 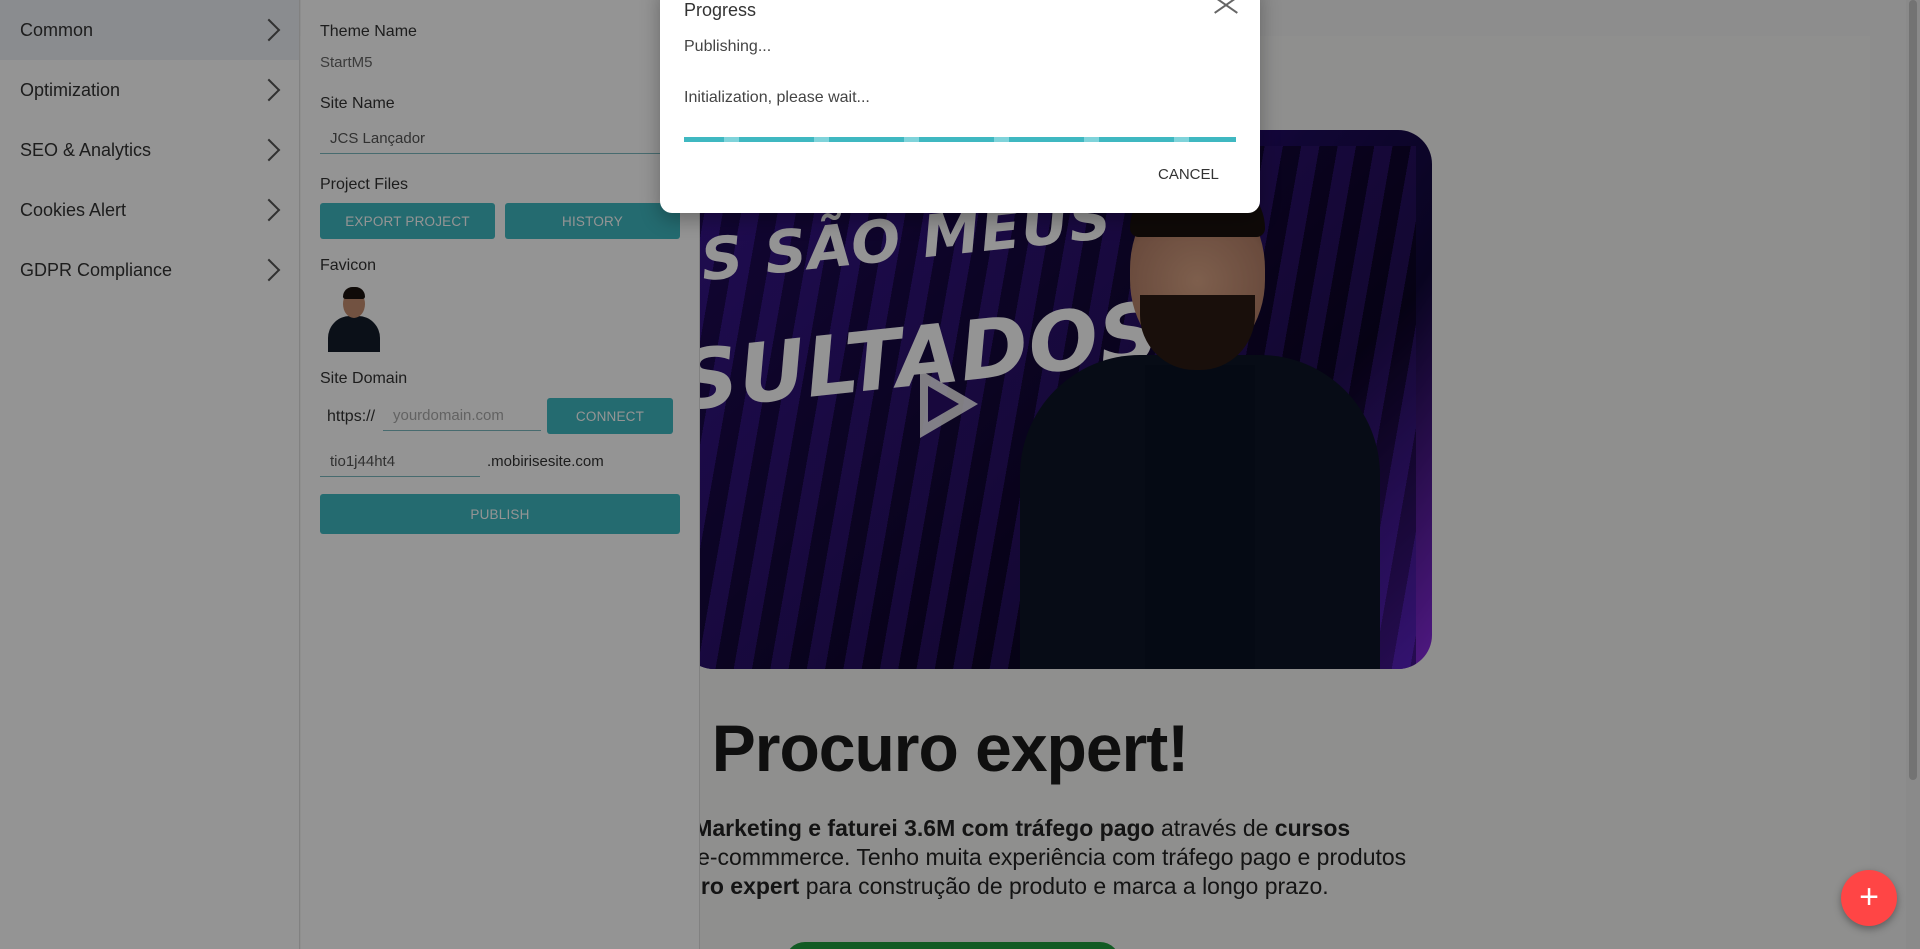 I want to click on plus-icon: +, so click(x=1869, y=897).